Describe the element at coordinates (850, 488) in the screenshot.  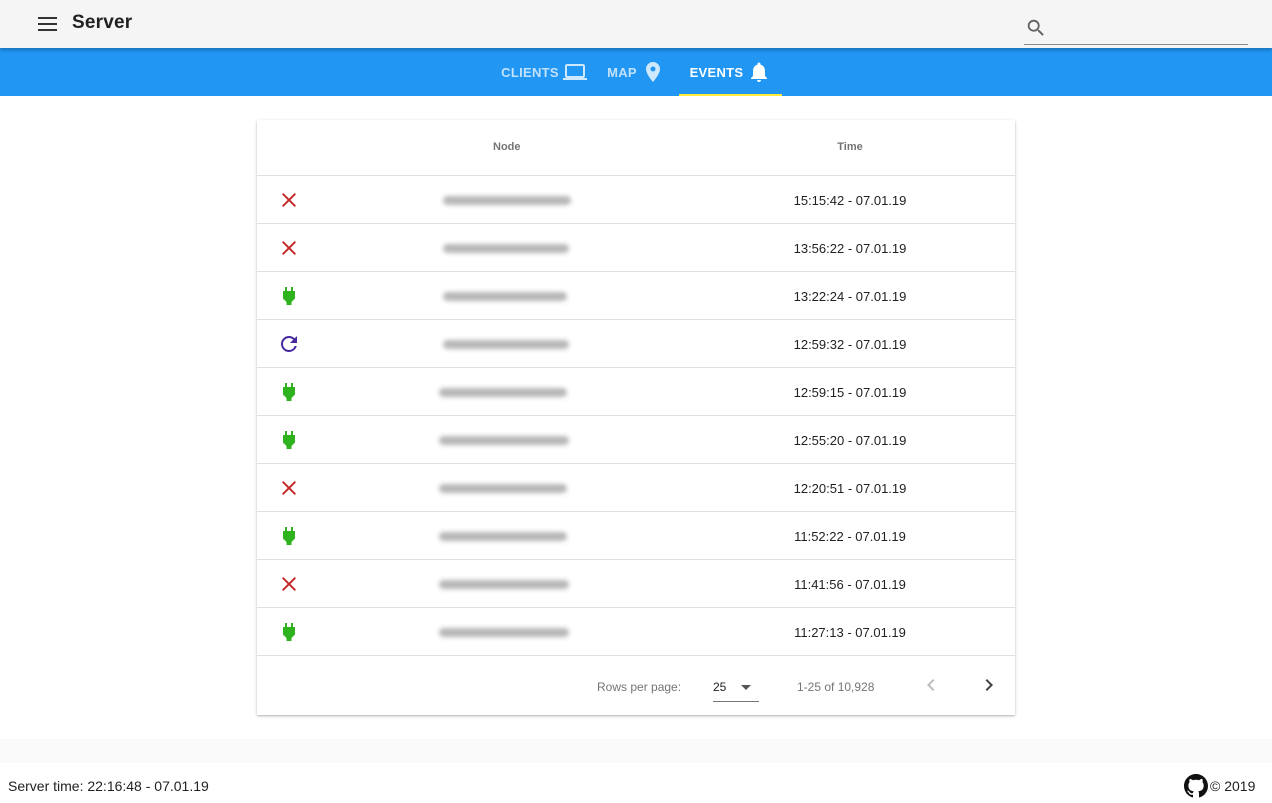
I see `event-time: 12:20:51 - 07.01.19` at that location.